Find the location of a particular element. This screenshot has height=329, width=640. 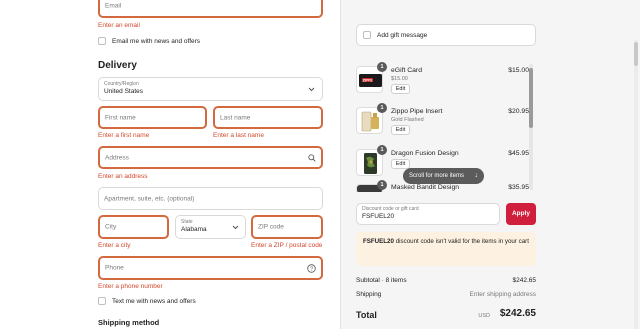

email-field: Email is located at coordinates (210, 9).